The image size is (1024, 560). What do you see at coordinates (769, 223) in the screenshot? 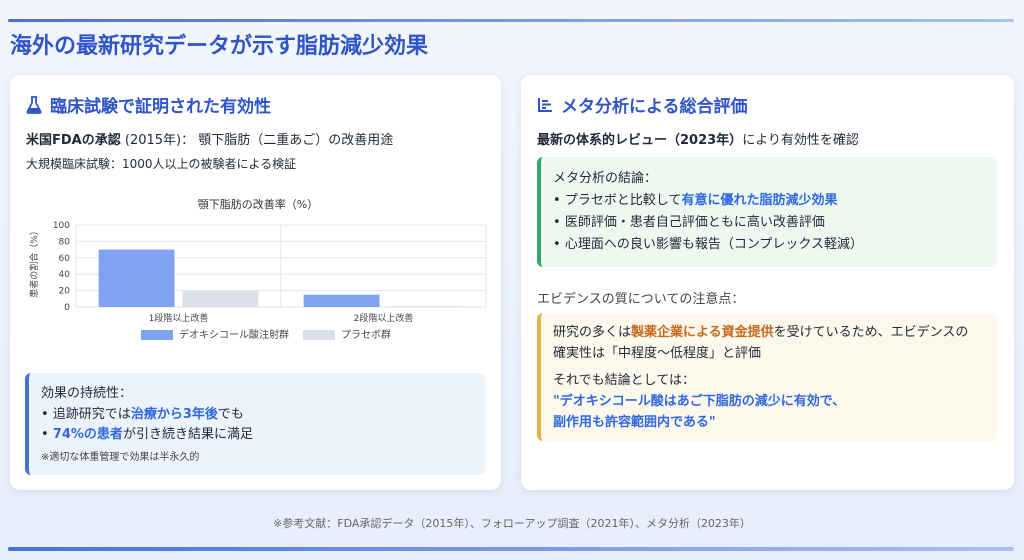
I see `conclusion-item-2: 医師評価・患者自己評価ともに高い改善評価` at bounding box center [769, 223].